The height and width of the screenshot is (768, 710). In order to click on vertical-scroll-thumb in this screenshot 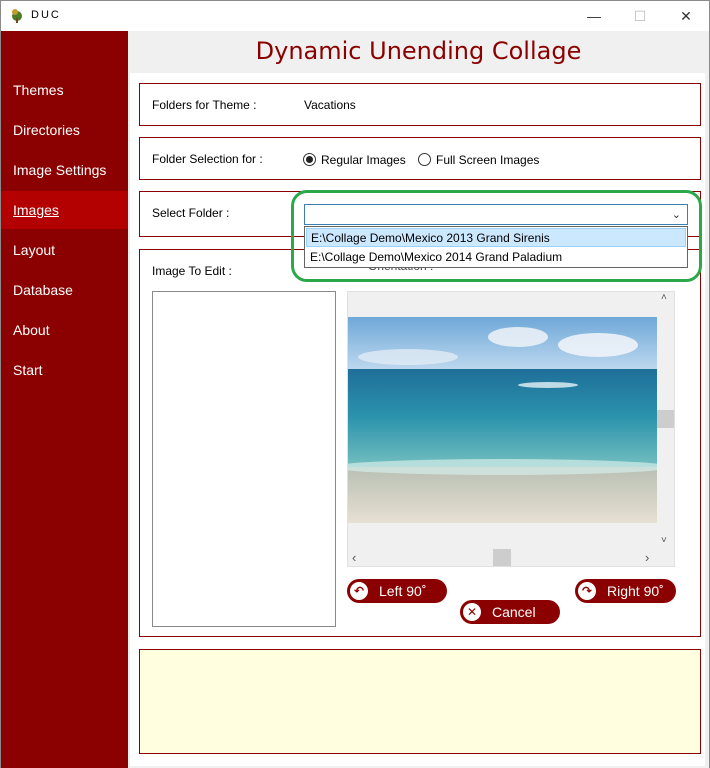, I will do `click(665, 419)`.